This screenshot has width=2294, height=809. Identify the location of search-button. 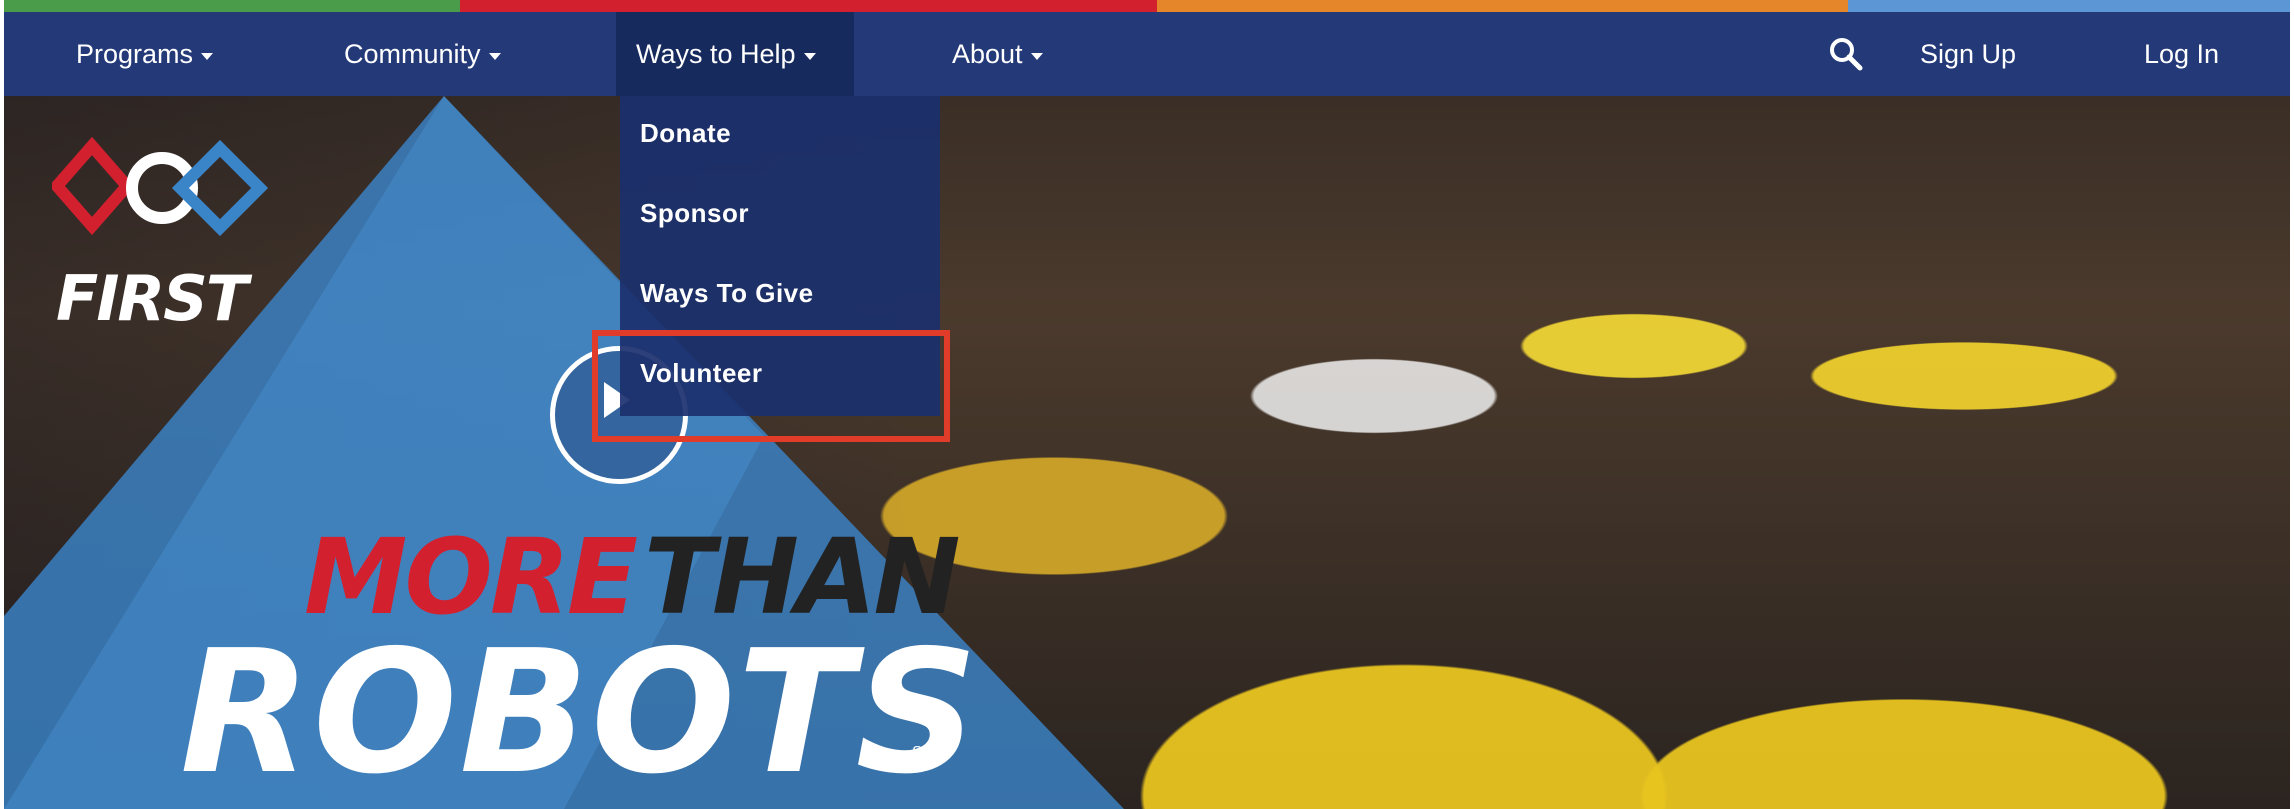
(1846, 54).